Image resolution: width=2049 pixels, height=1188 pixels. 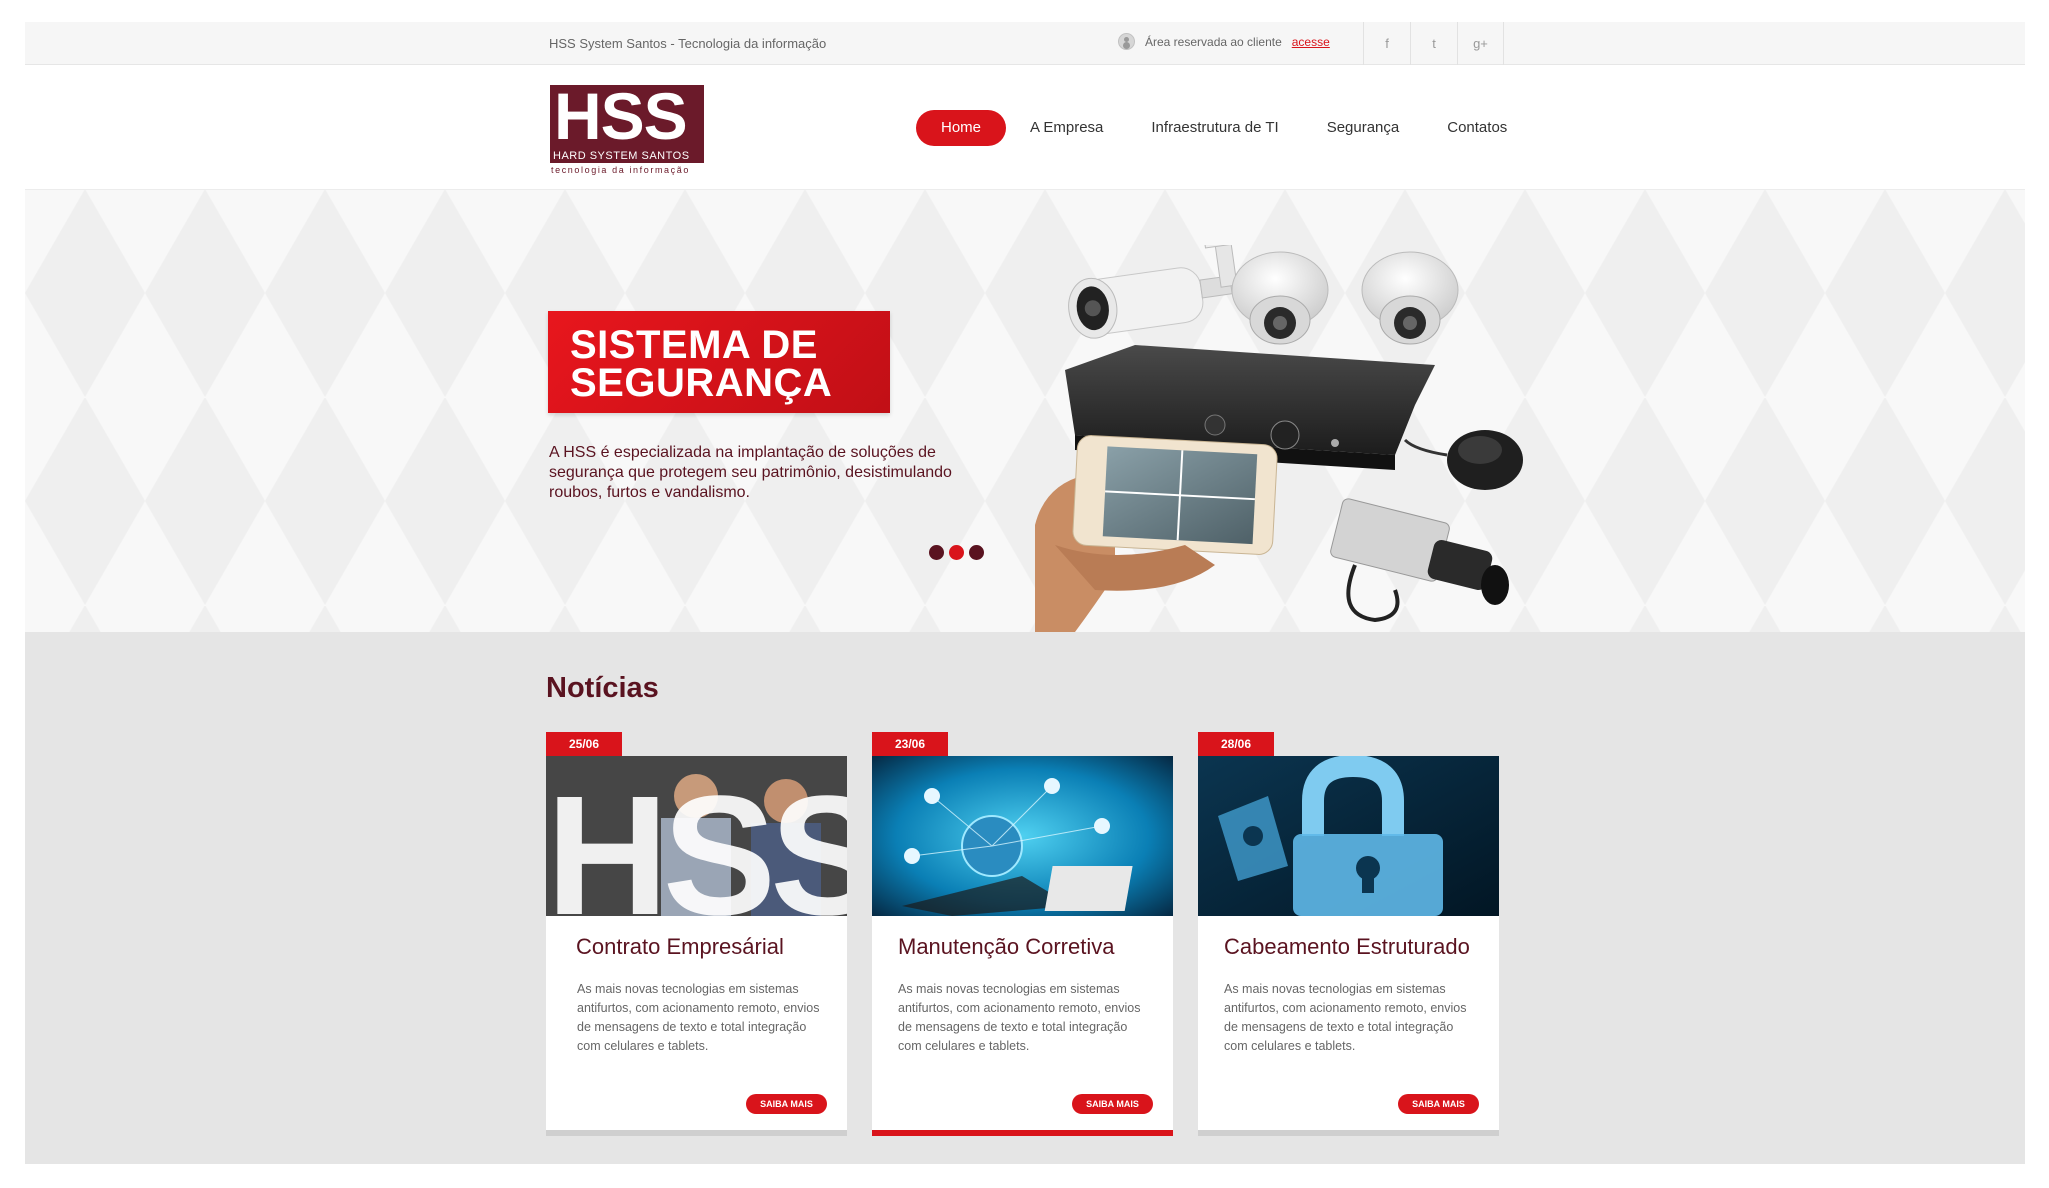 What do you see at coordinates (1419, 560) in the screenshot?
I see `box-camera` at bounding box center [1419, 560].